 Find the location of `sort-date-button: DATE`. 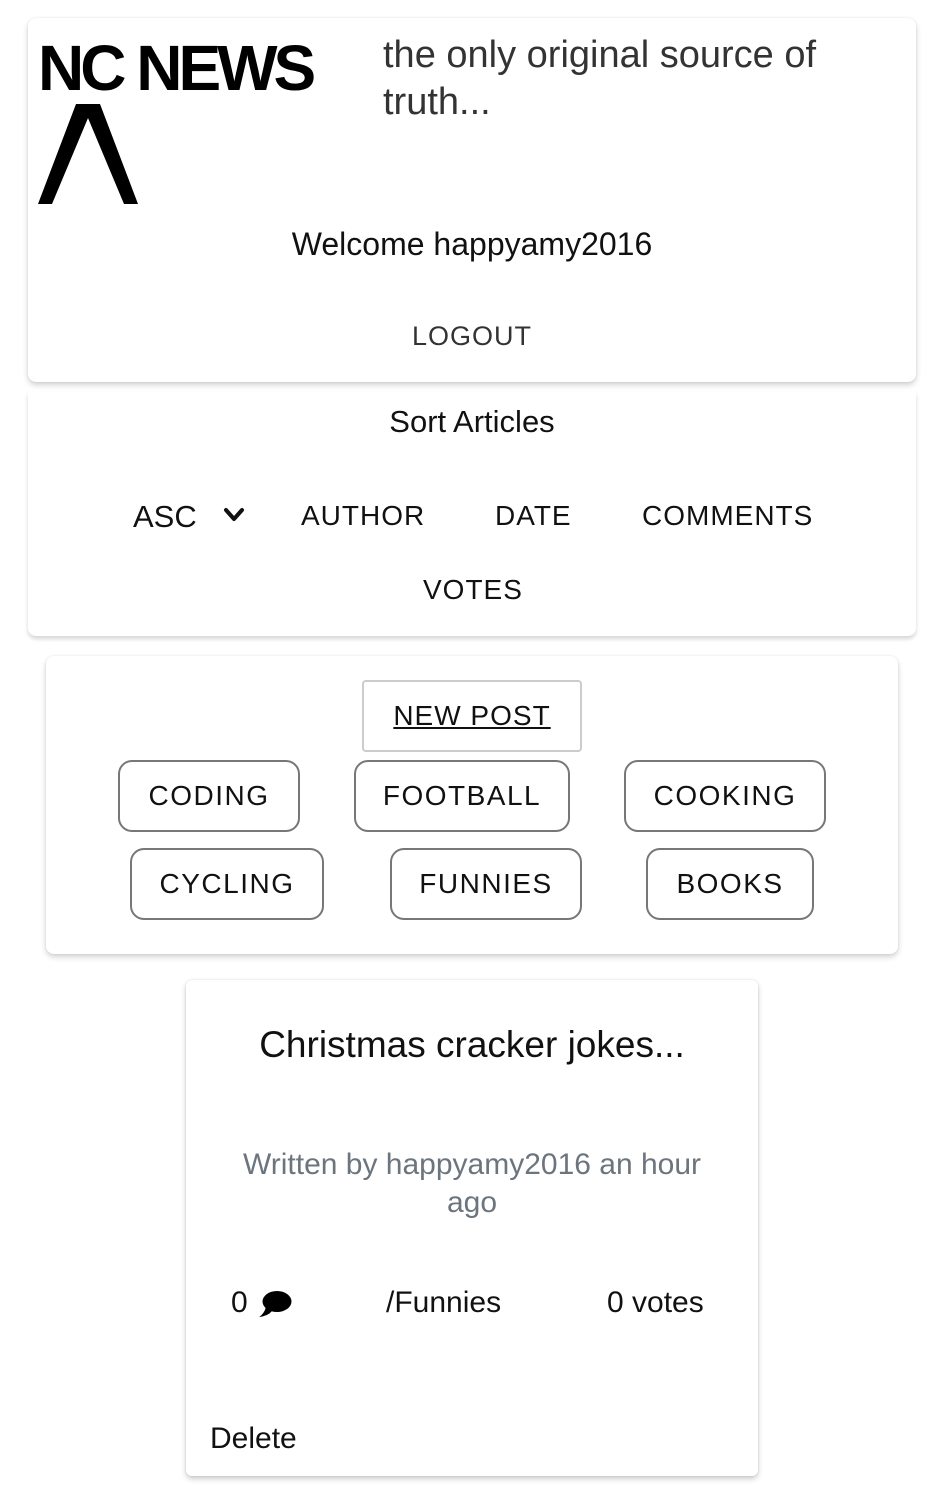

sort-date-button: DATE is located at coordinates (533, 516).